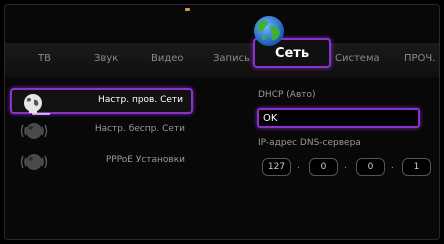 The width and height of the screenshot is (444, 244). Describe the element at coordinates (34, 131) in the screenshot. I see `wireless-network-icon` at that location.